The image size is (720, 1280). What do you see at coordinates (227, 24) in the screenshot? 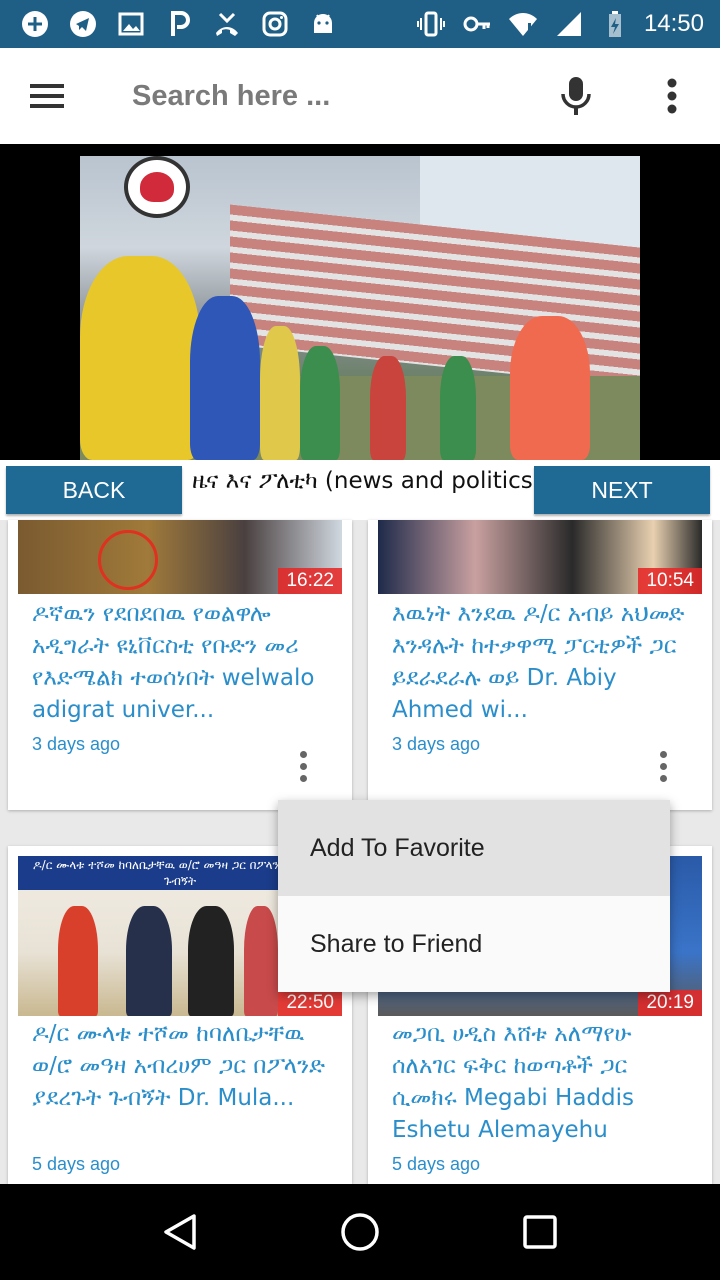
I see `missed-call-icon` at bounding box center [227, 24].